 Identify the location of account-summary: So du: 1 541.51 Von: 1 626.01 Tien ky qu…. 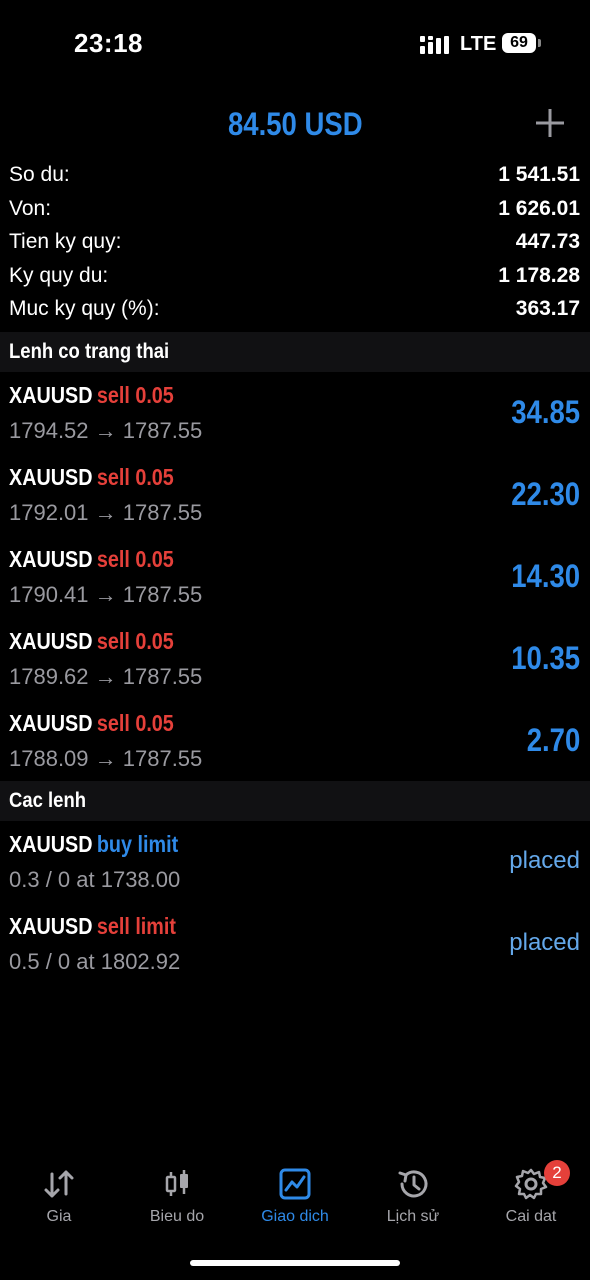
(295, 244).